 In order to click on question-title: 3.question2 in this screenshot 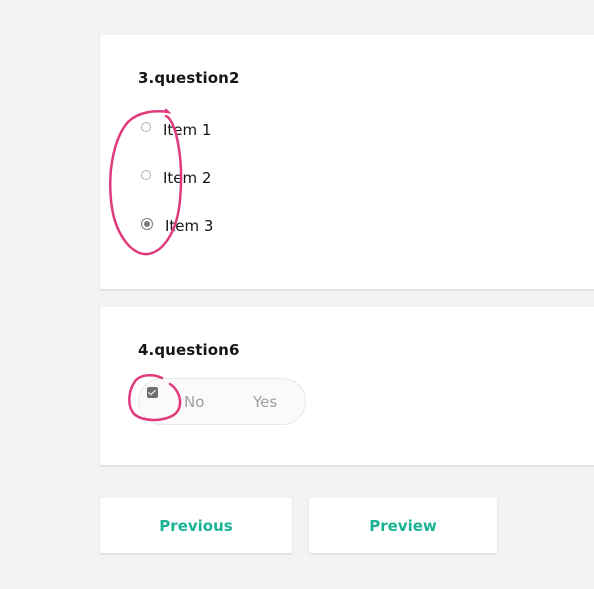, I will do `click(189, 78)`.